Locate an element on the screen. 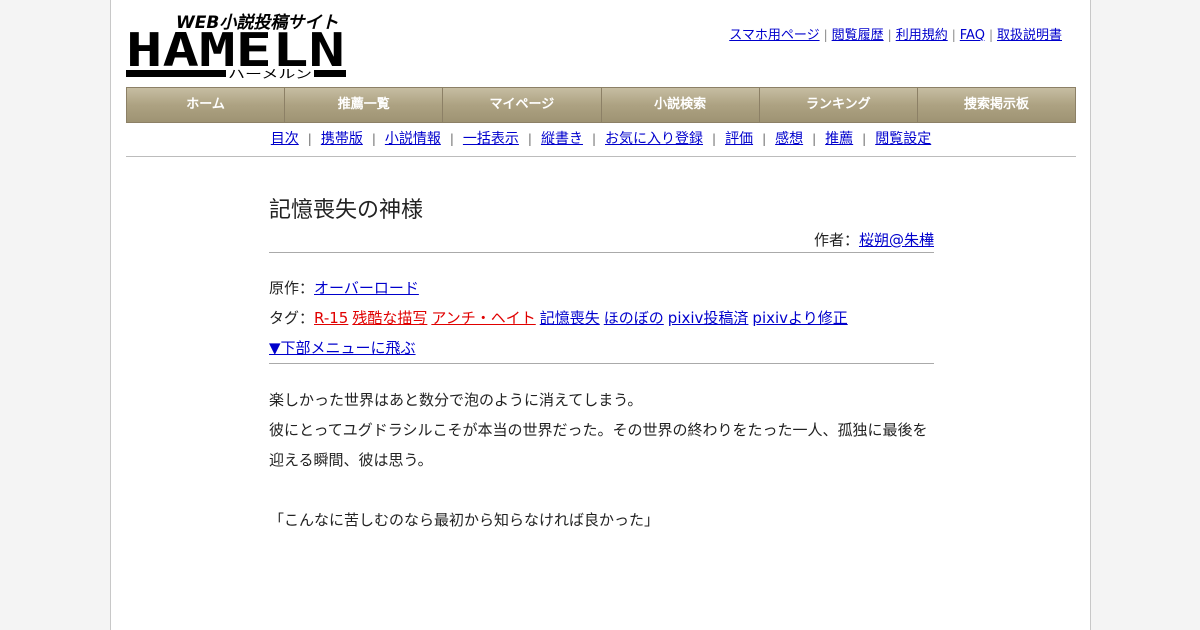 This screenshot has height=630, width=1200. subnav-vertical: 縦書き is located at coordinates (562, 139).